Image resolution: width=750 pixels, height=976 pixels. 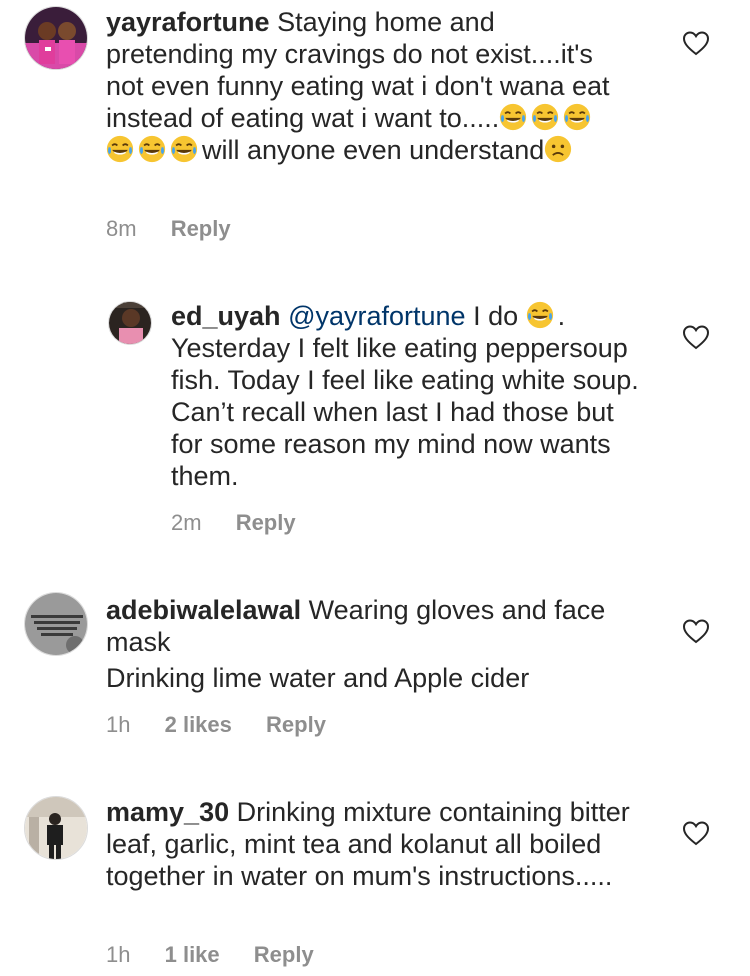 I want to click on comment-text: I do, so click(x=495, y=316).